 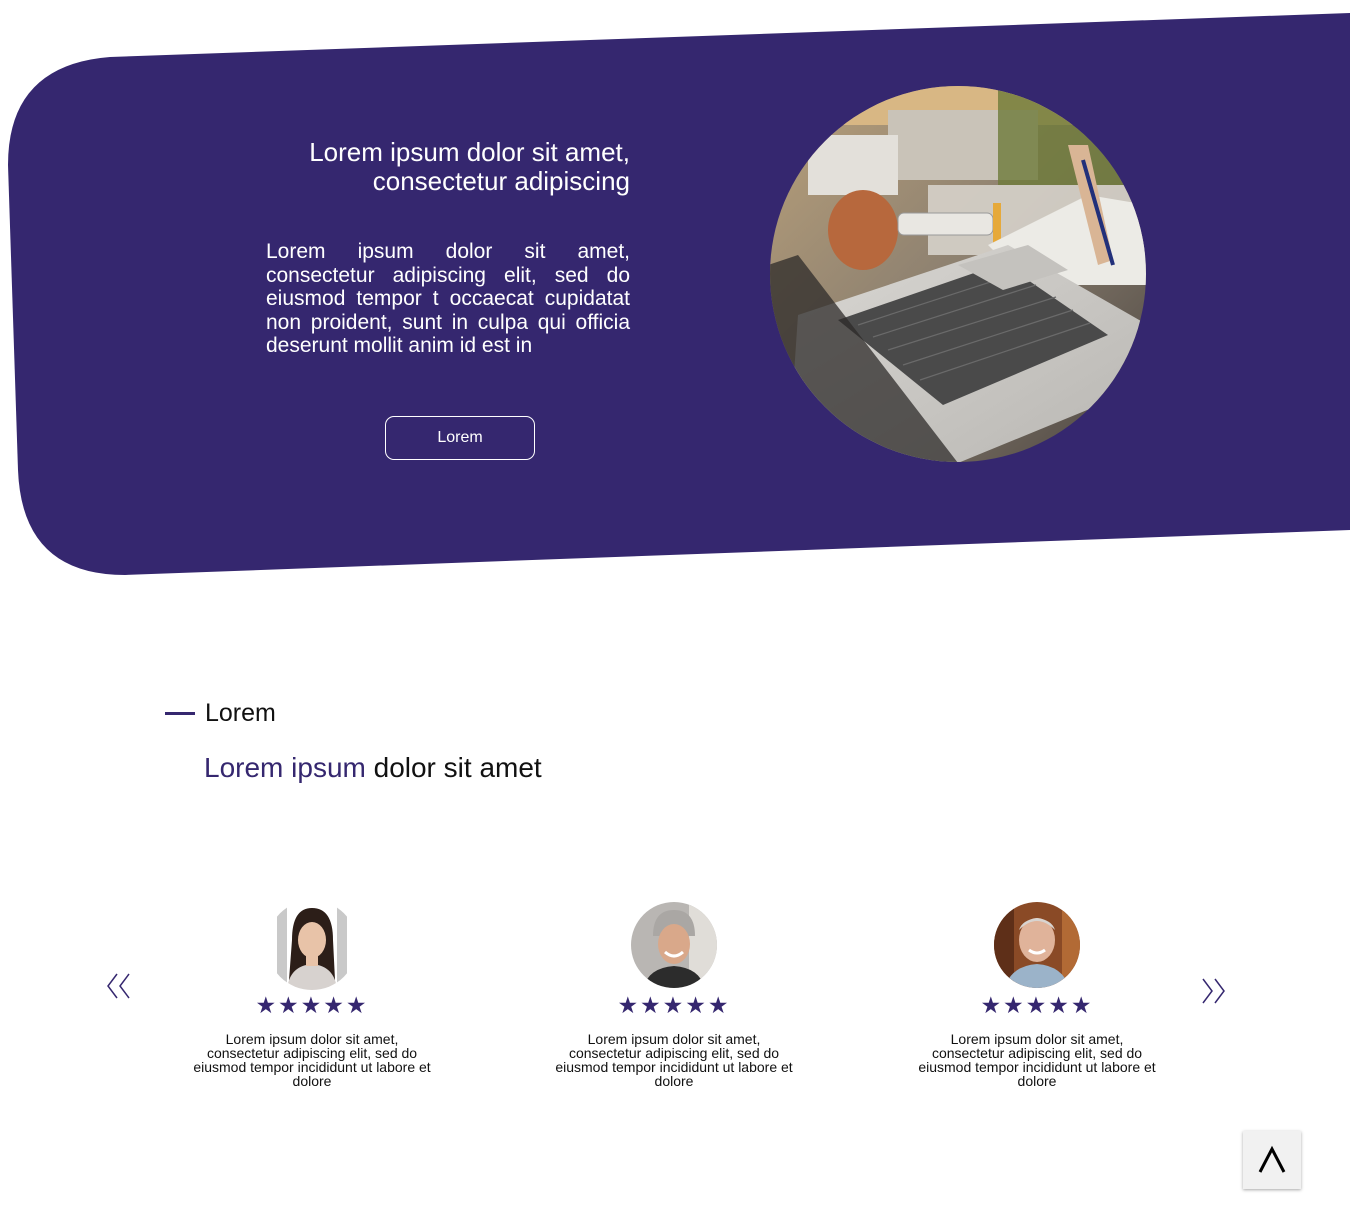 I want to click on hero-title-line-1: Lorem ipsum dolor sit amet,, so click(x=469, y=152).